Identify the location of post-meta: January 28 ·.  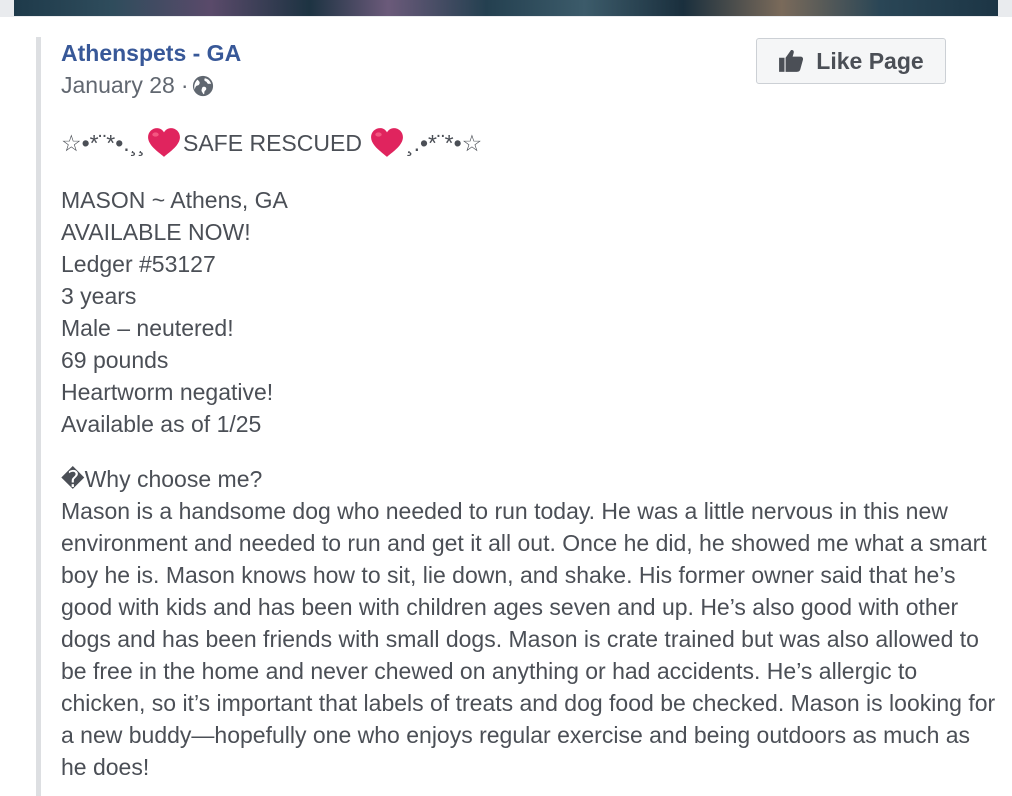
(137, 85).